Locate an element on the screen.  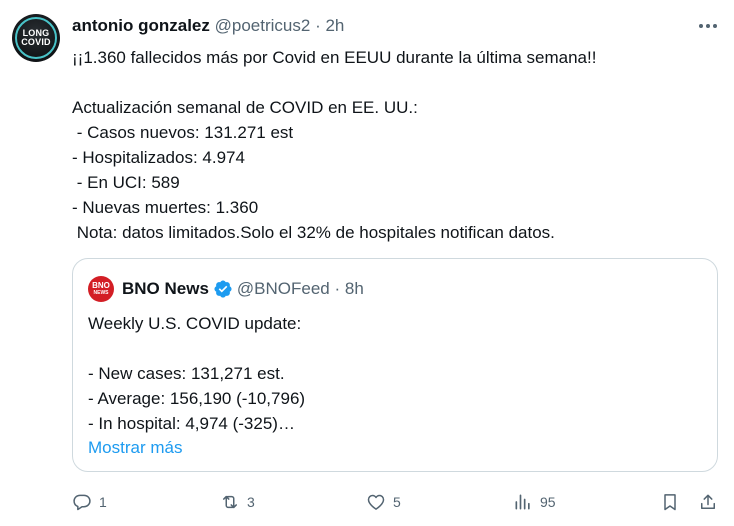
share-button is located at coordinates (708, 502).